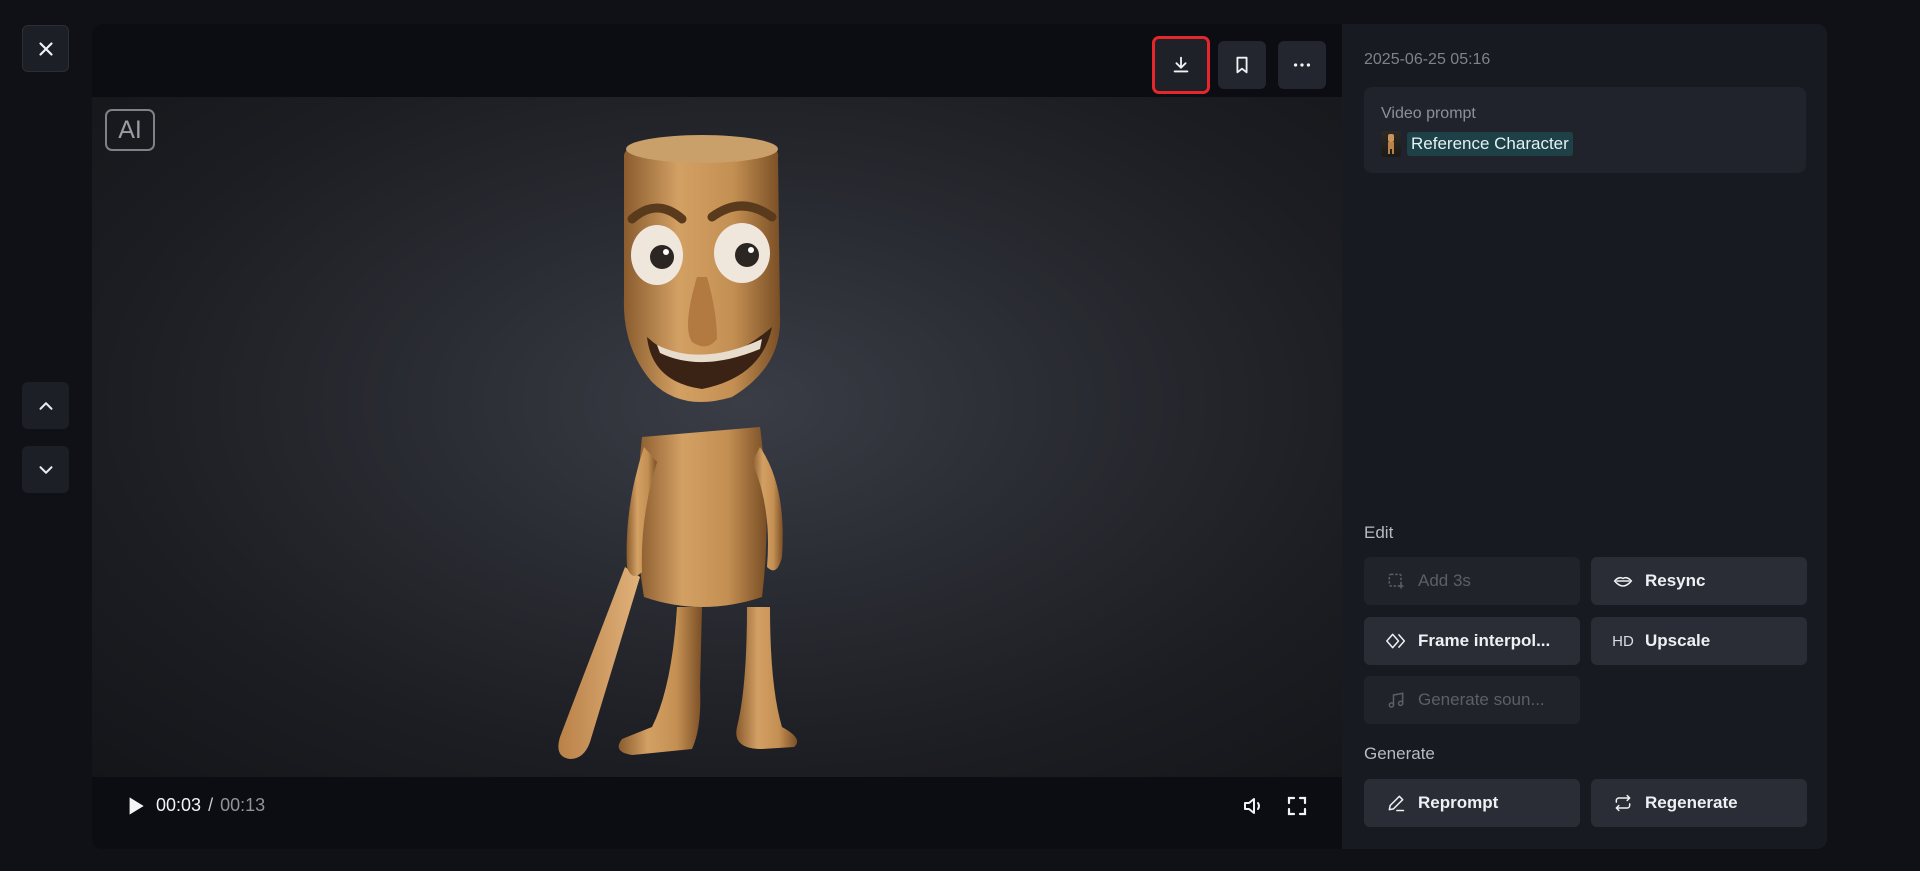 The height and width of the screenshot is (871, 1920). I want to click on time-display: 00:03 / 00:13, so click(210, 805).